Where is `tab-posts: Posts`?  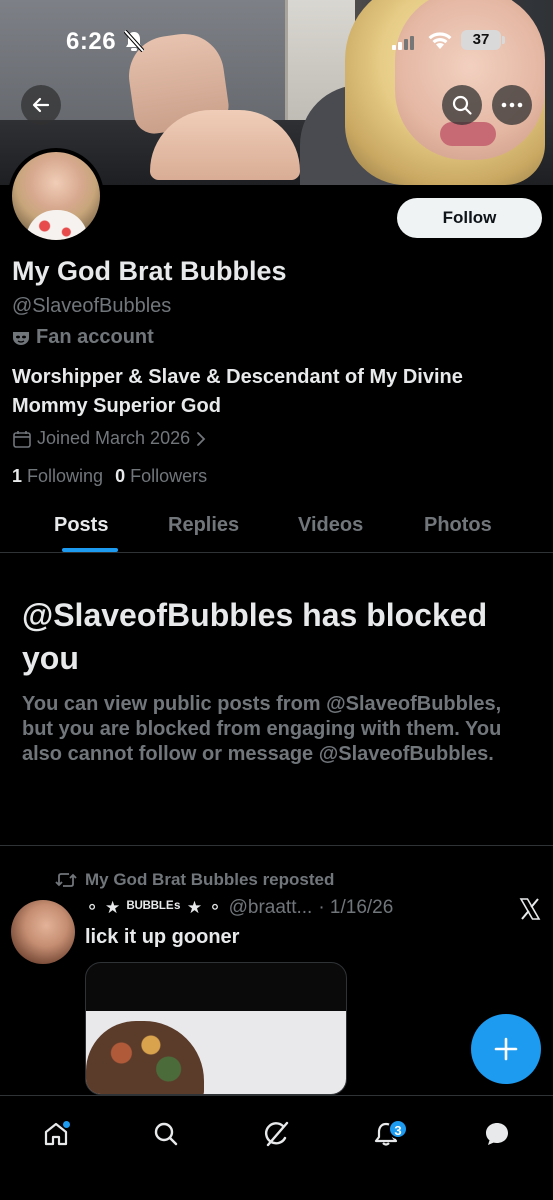
tab-posts: Posts is located at coordinates (81, 525).